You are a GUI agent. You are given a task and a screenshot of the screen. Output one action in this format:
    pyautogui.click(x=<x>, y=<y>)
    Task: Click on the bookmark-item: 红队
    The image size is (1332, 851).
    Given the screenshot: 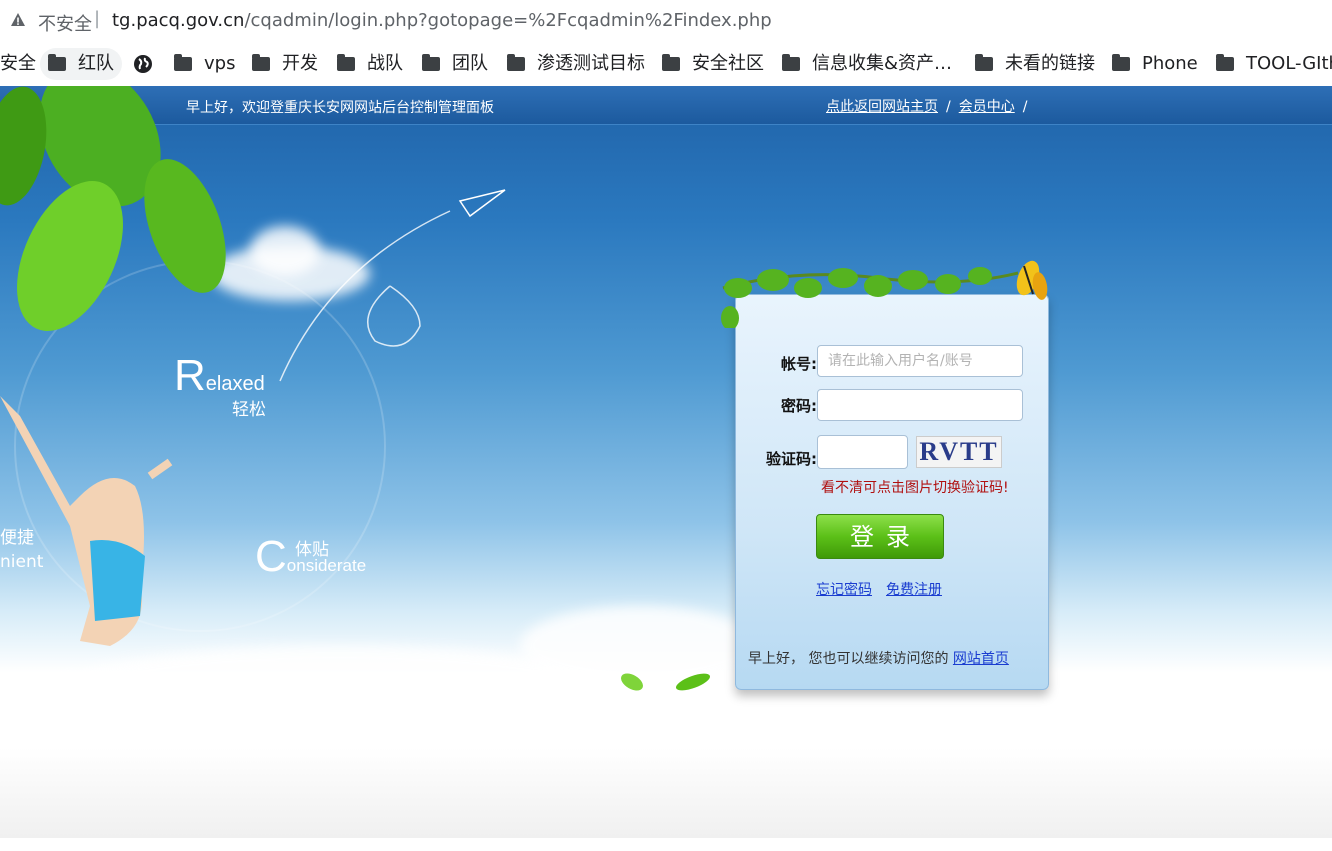 What is the action you would take?
    pyautogui.click(x=81, y=64)
    